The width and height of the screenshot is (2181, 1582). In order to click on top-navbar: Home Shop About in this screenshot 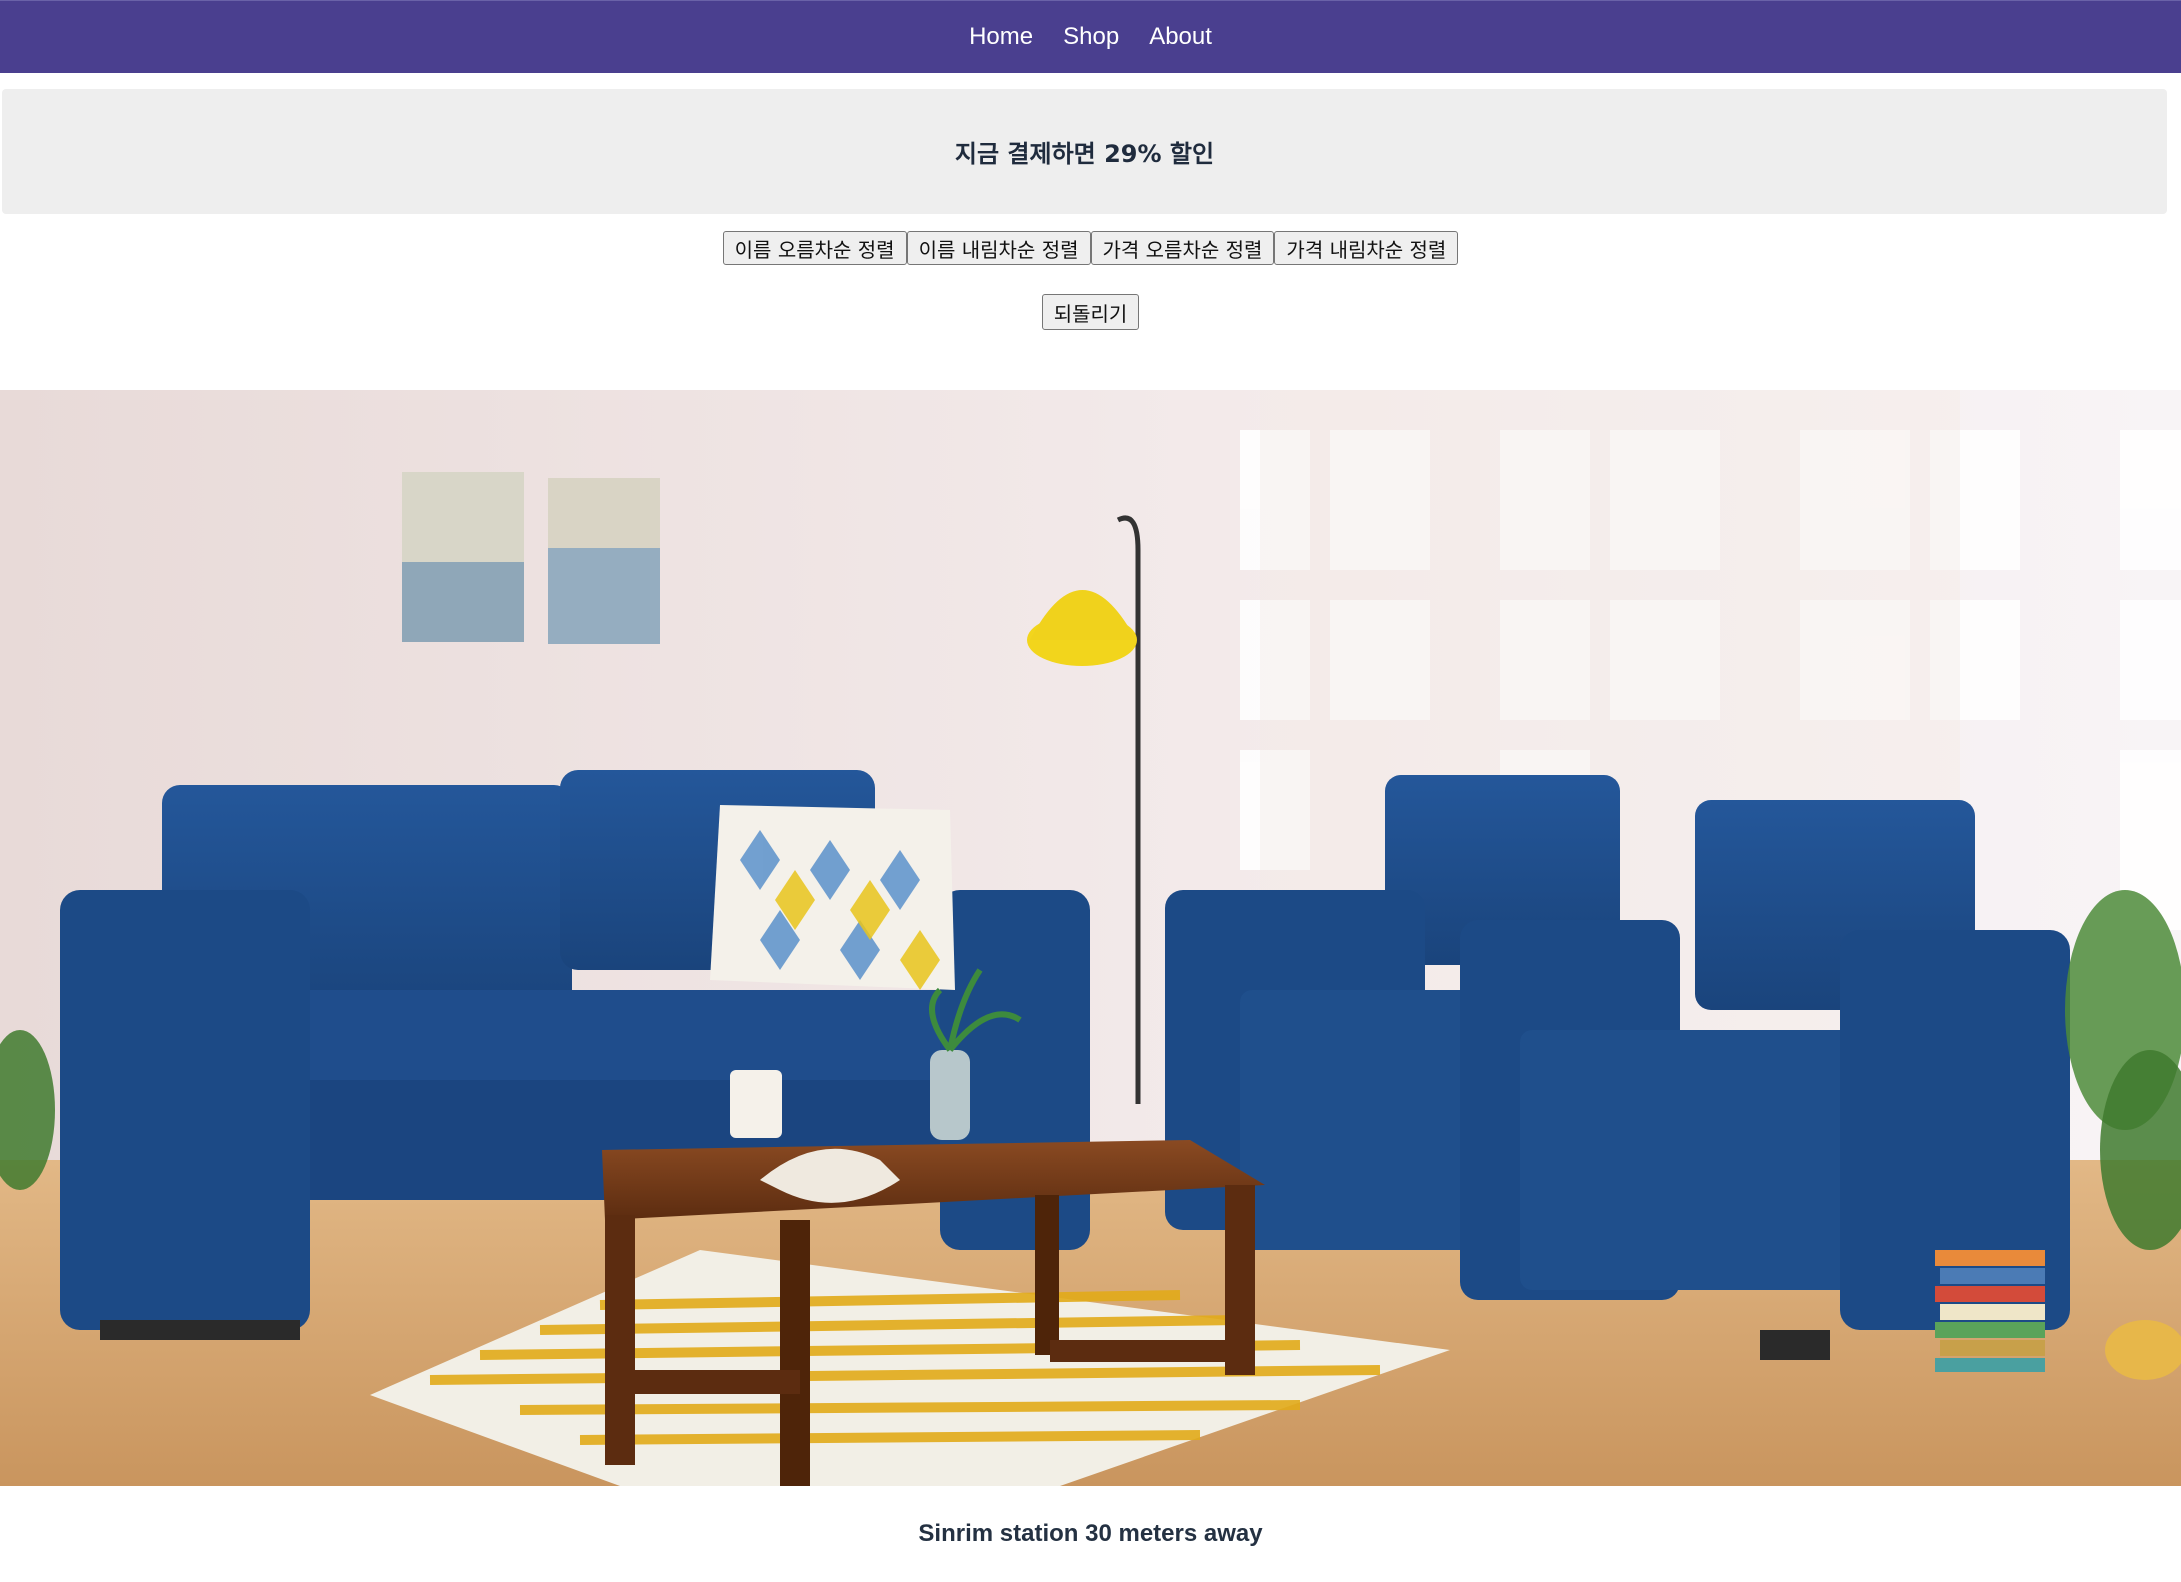, I will do `click(1090, 36)`.